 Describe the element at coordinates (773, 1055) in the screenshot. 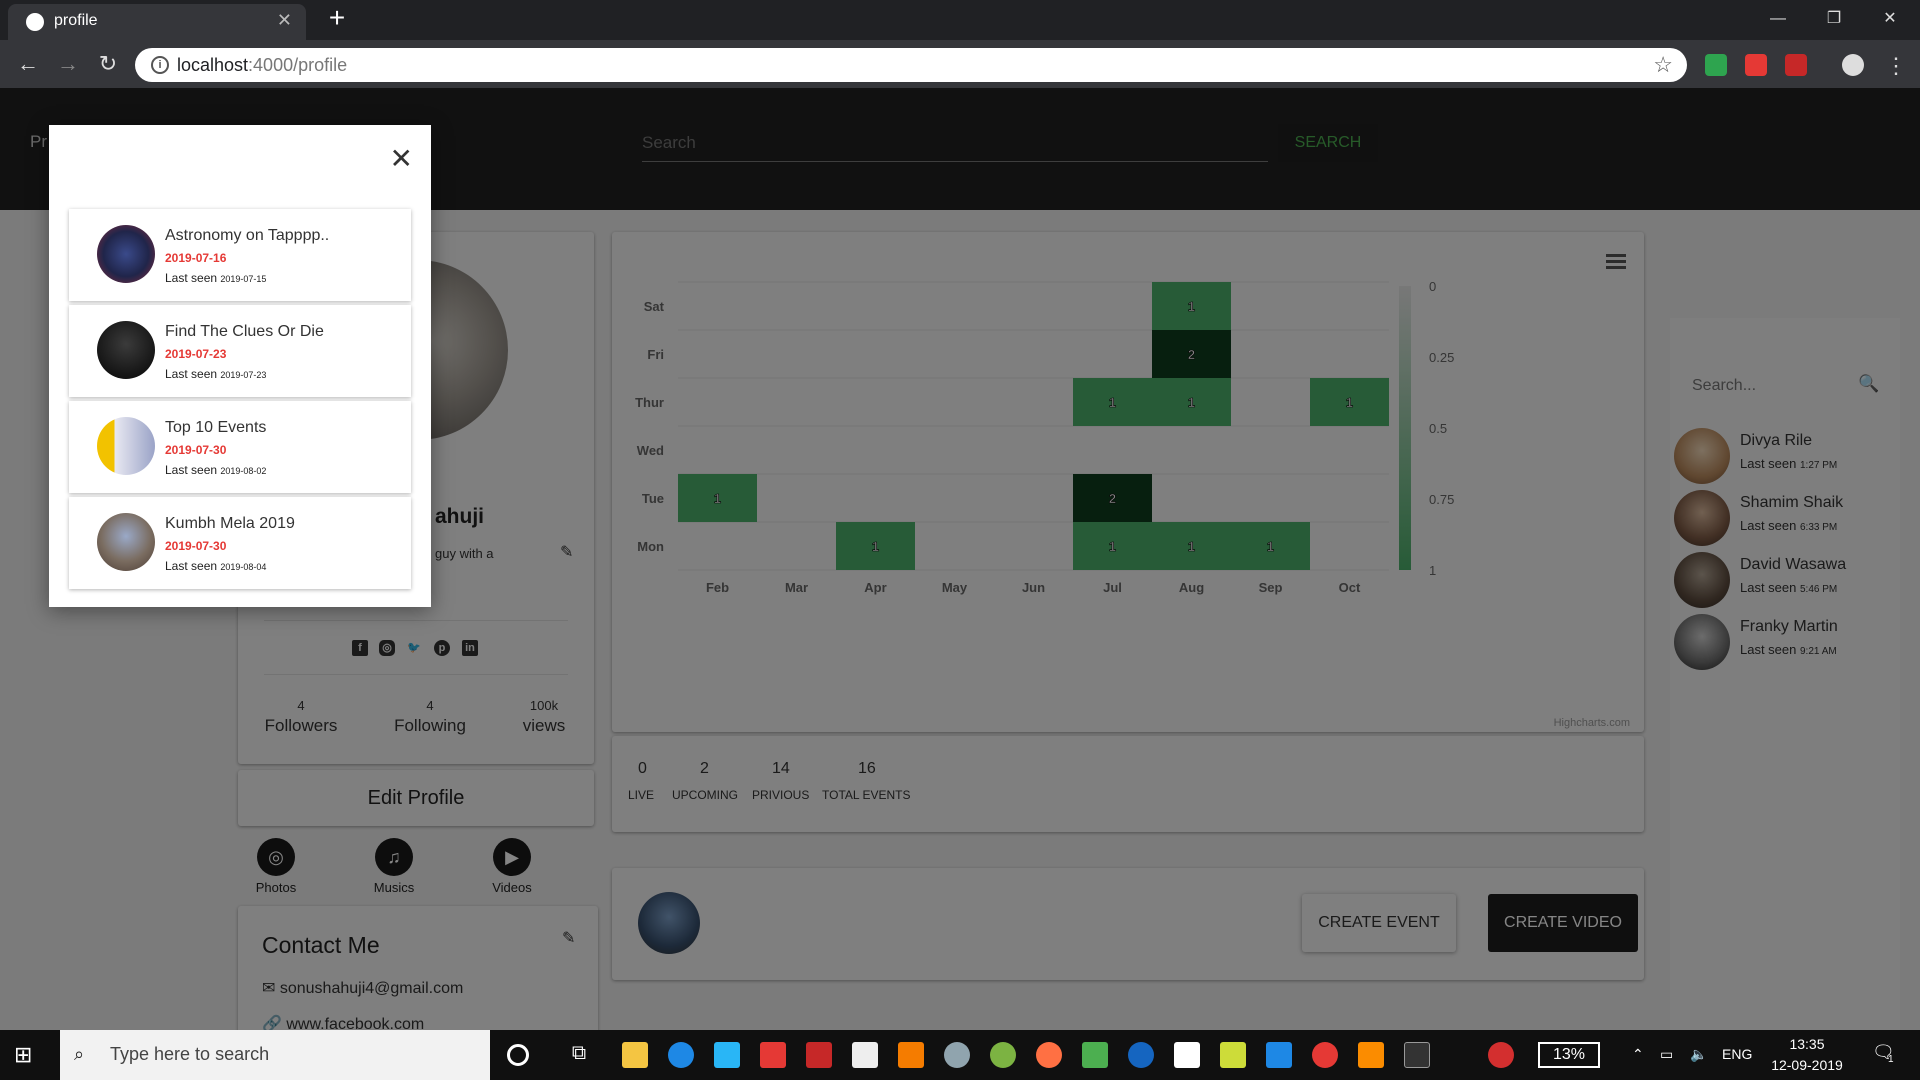

I see `app-red-icon` at that location.